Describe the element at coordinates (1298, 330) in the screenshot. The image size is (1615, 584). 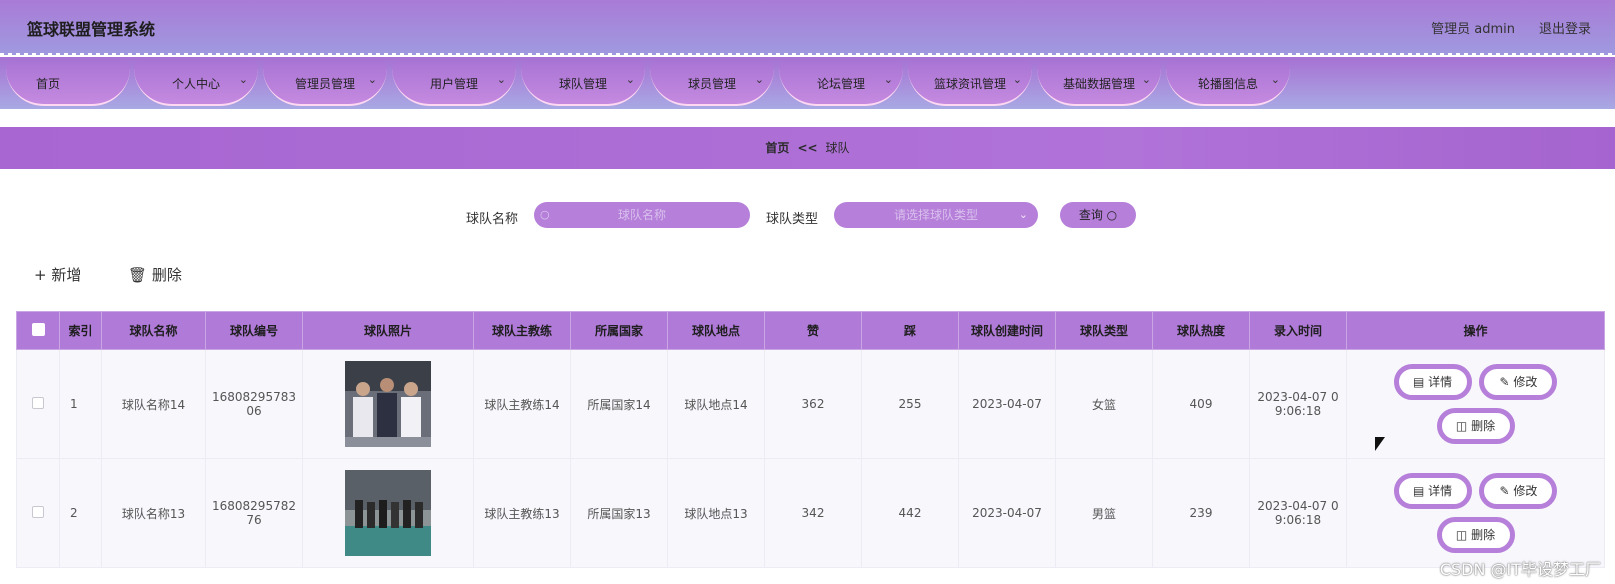
I see `col-header: 录入时间` at that location.